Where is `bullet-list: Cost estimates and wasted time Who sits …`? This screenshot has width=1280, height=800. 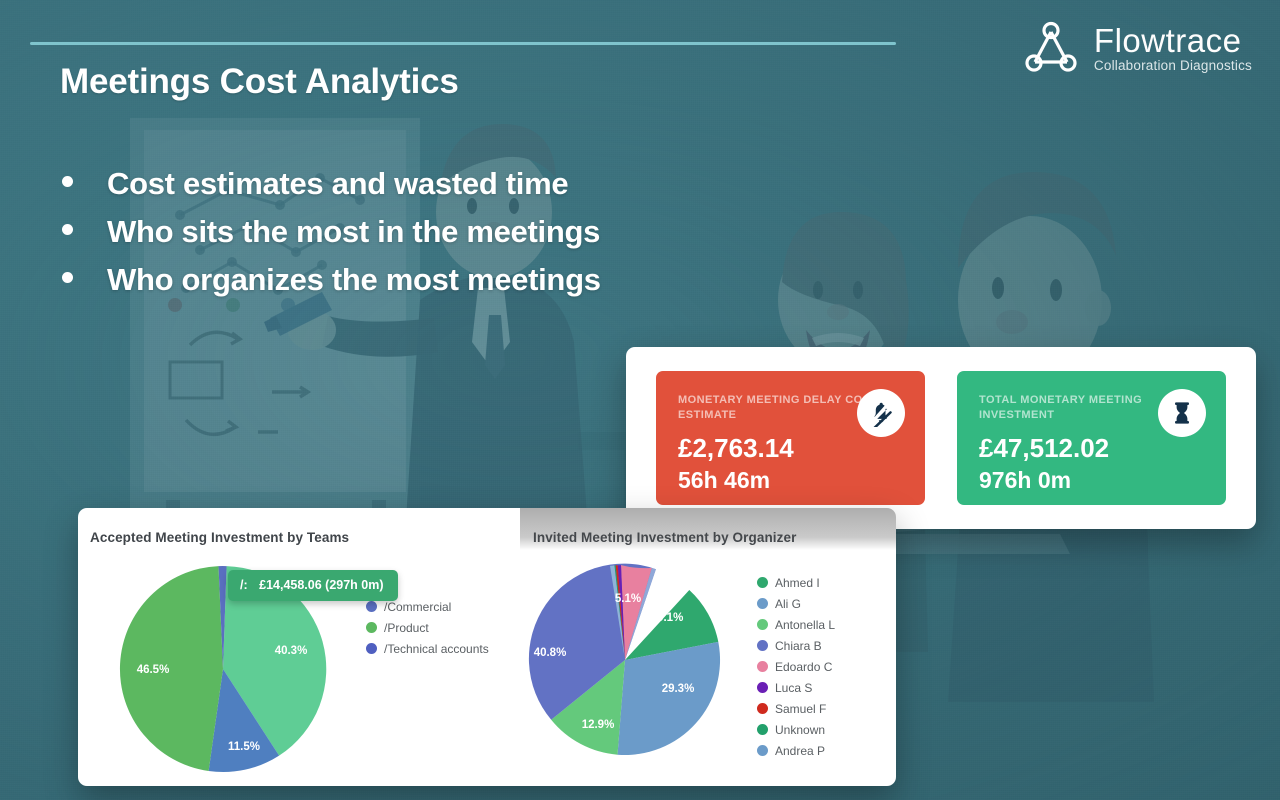
bullet-list: Cost estimates and wasted time Who sits … is located at coordinates (442, 232).